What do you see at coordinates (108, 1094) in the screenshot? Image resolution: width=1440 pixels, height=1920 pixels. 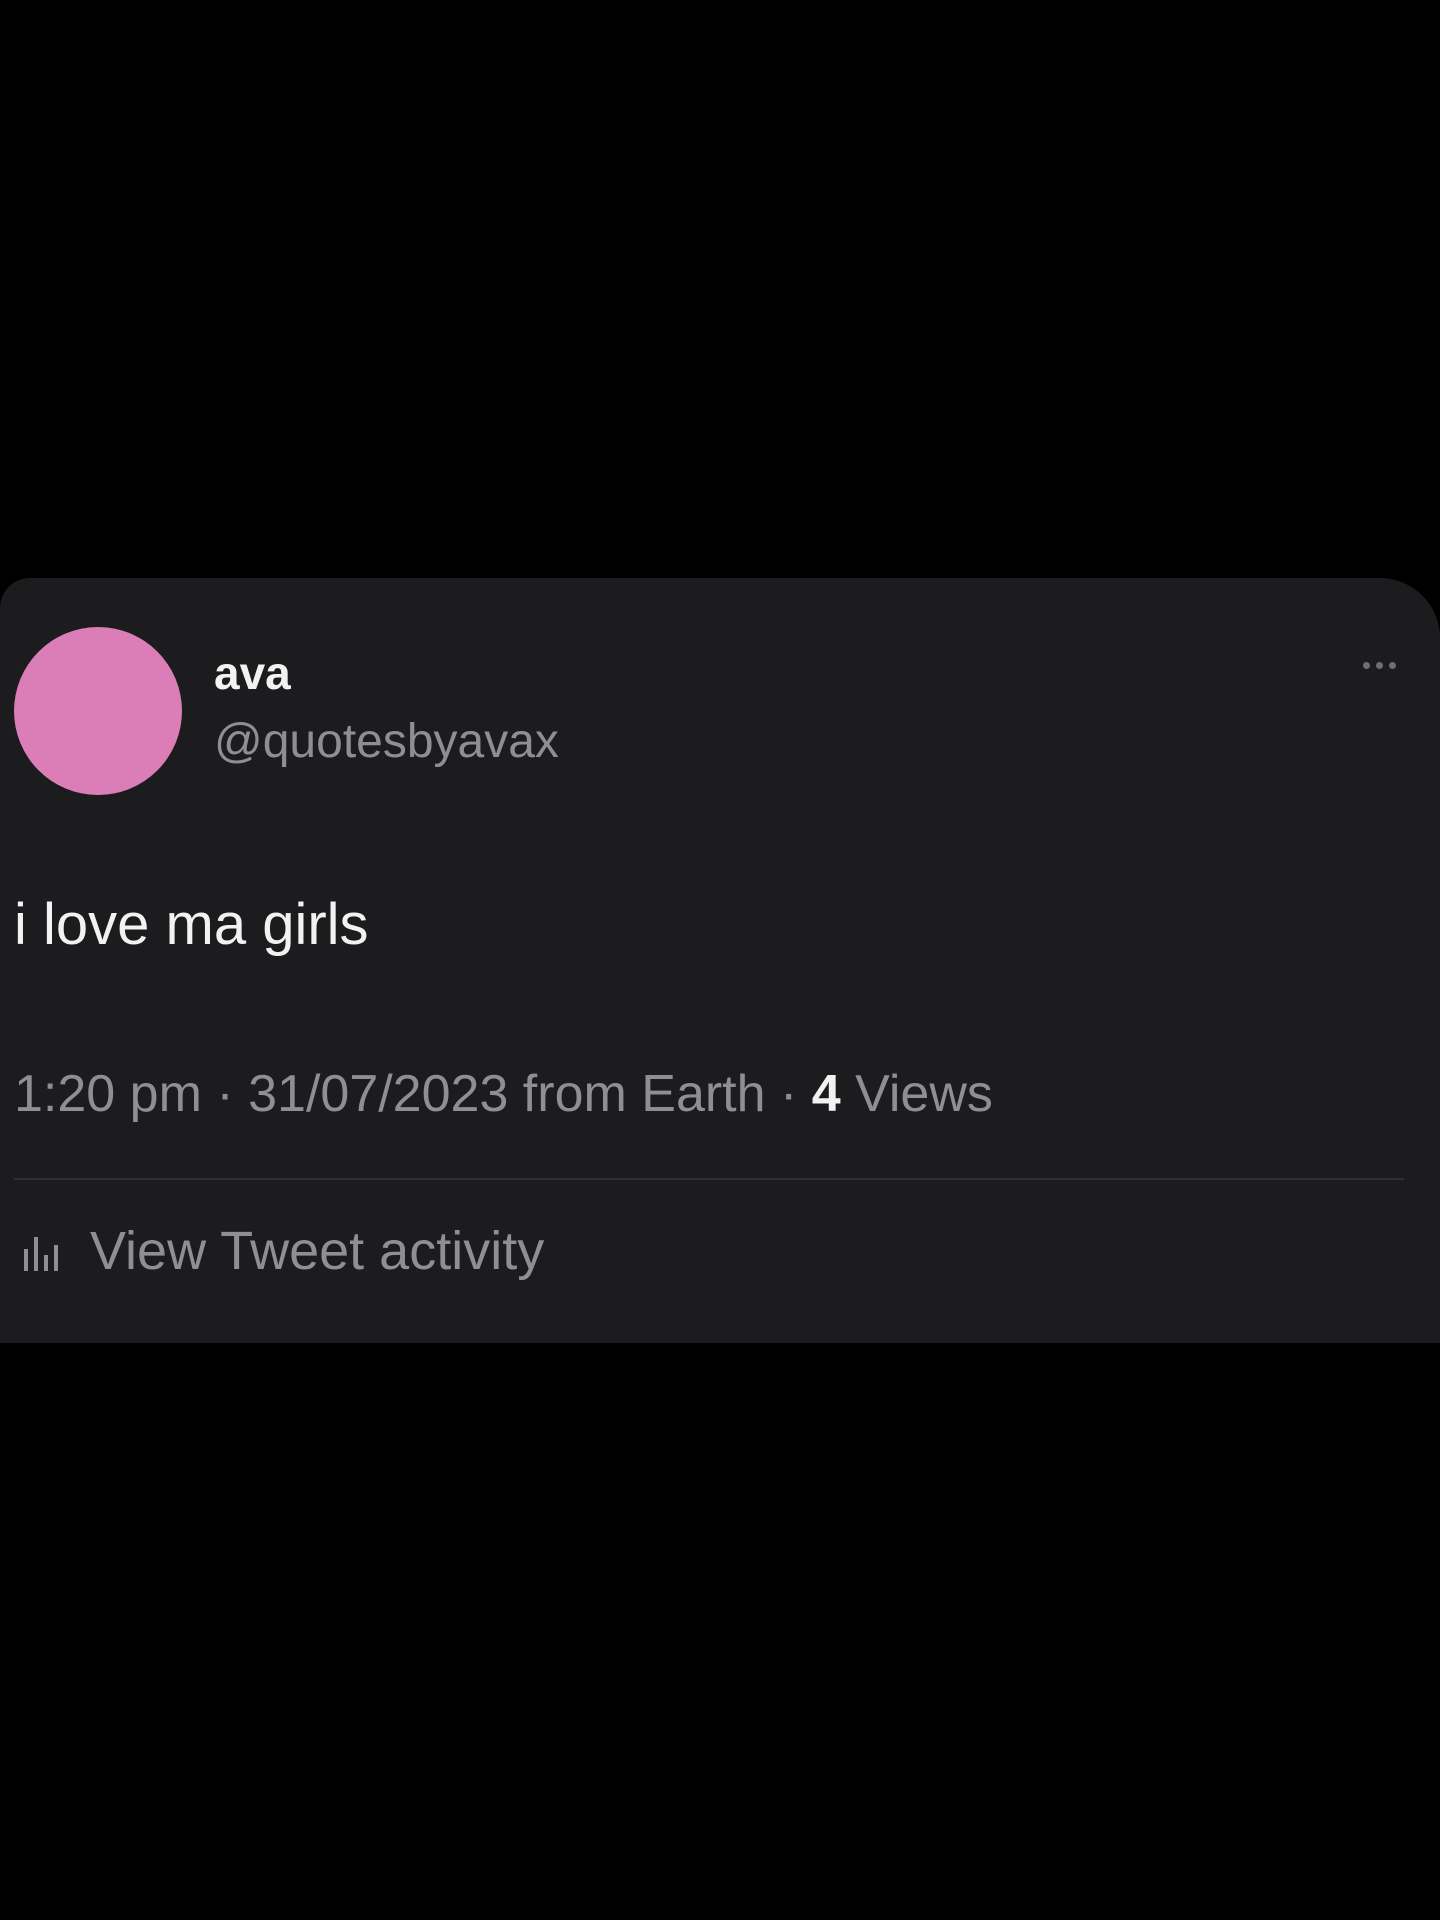 I see `tweet-time: 1:20 pm` at bounding box center [108, 1094].